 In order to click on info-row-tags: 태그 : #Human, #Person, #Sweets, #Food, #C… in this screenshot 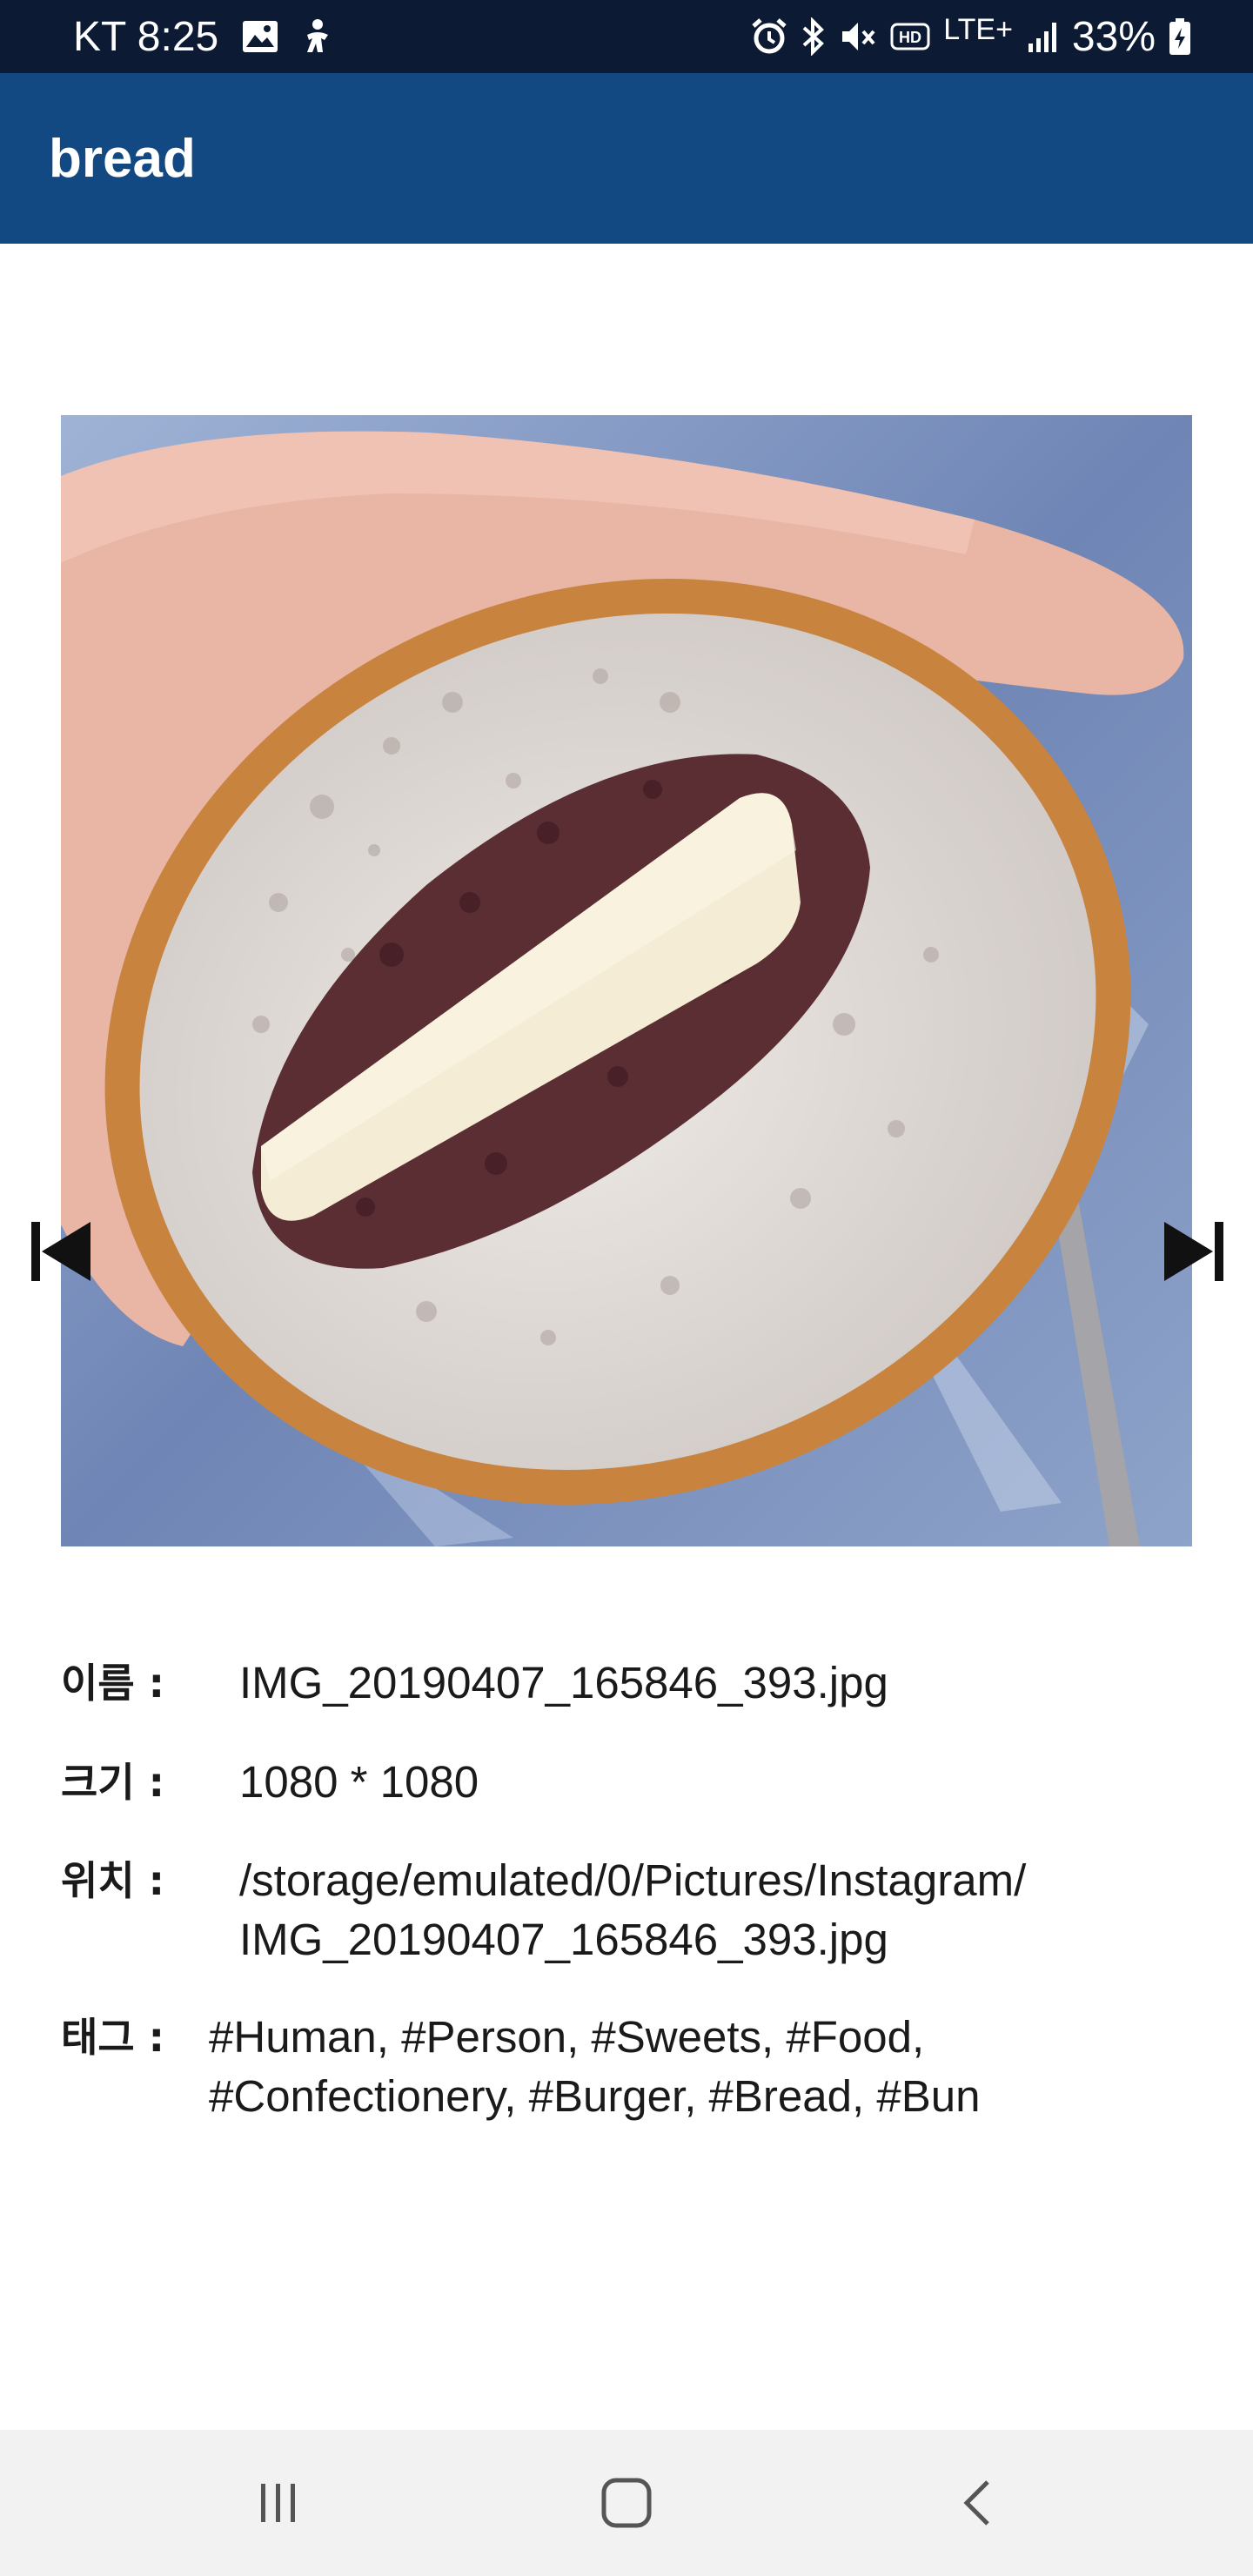, I will do `click(520, 2067)`.